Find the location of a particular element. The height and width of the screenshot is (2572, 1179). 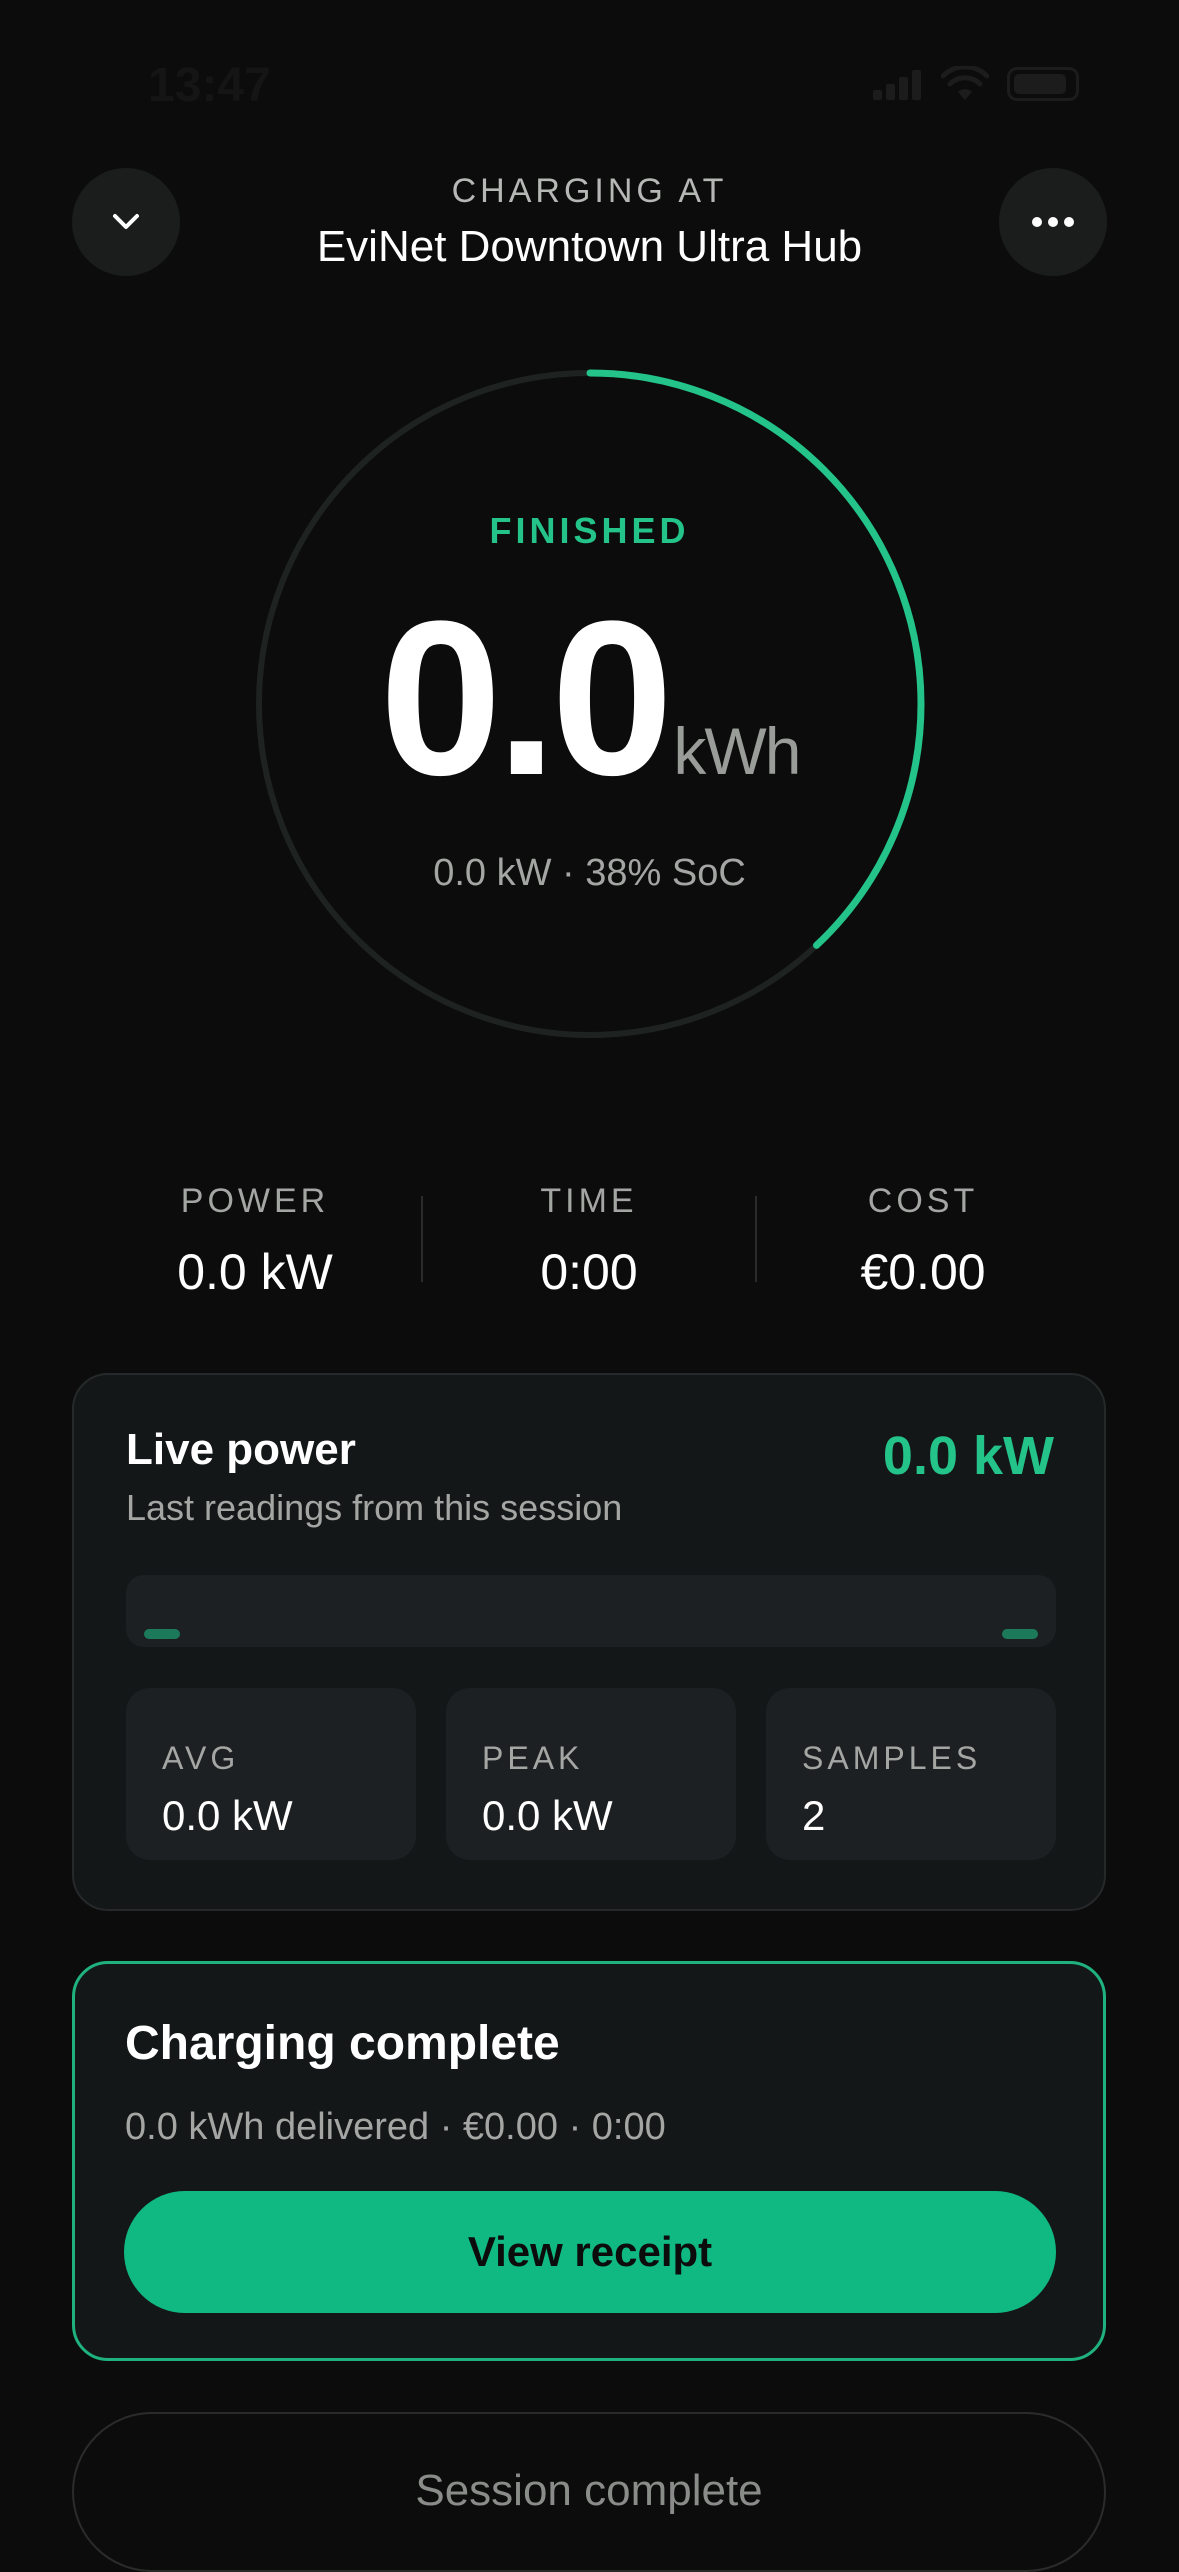

power-soc-summary: 0.0 kW · 38% SoC is located at coordinates (589, 873).